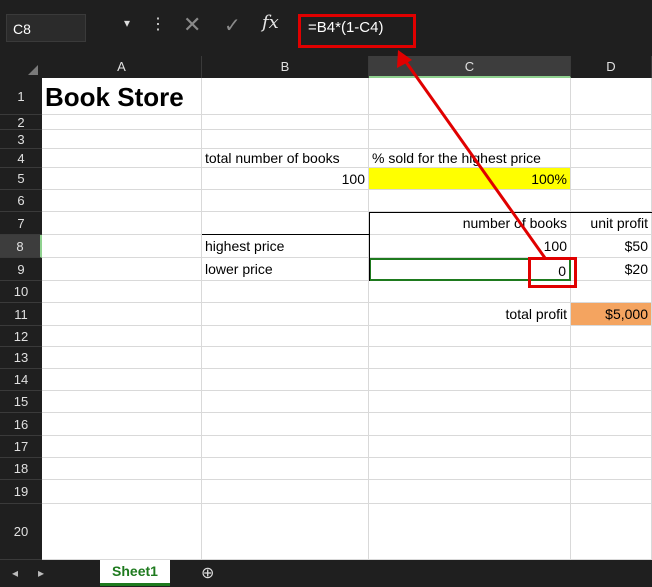 The width and height of the screenshot is (652, 587). I want to click on sheet-tab-bar: ◂ ▸ Sheet1 ⊕, so click(326, 573).